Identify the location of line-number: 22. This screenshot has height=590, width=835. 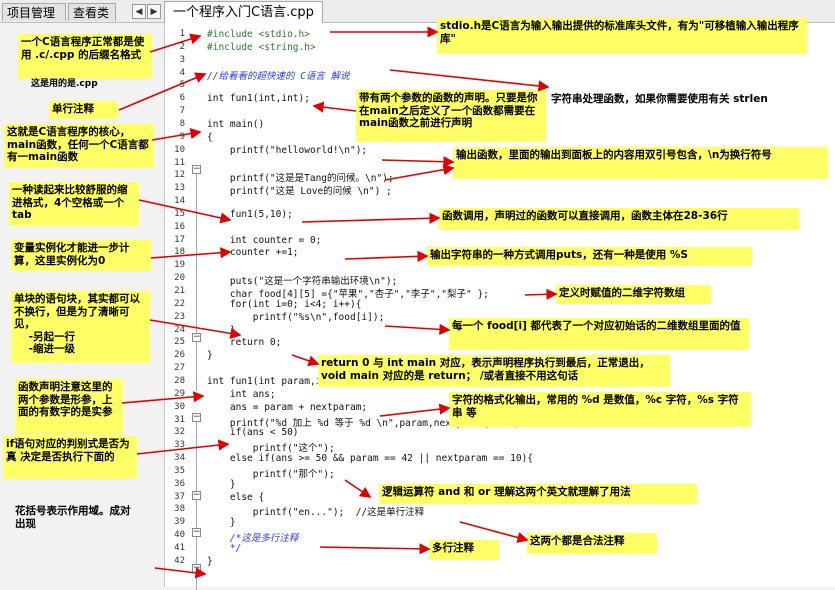
(179, 303).